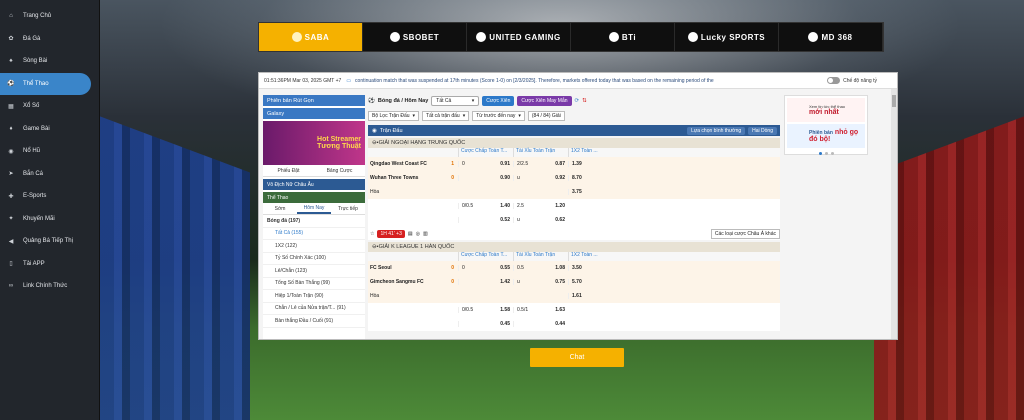 The width and height of the screenshot is (1024, 420). Describe the element at coordinates (314, 296) in the screenshot. I see `market-item: Hiệp 1/Toàn Trận (90)` at that location.